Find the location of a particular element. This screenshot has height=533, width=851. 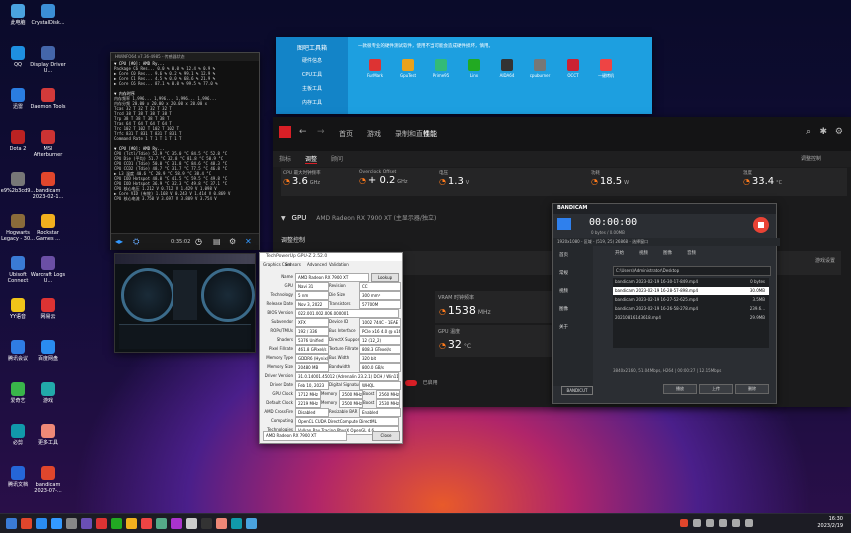

bandicam-menu-item: 关于 is located at coordinates (563, 327).